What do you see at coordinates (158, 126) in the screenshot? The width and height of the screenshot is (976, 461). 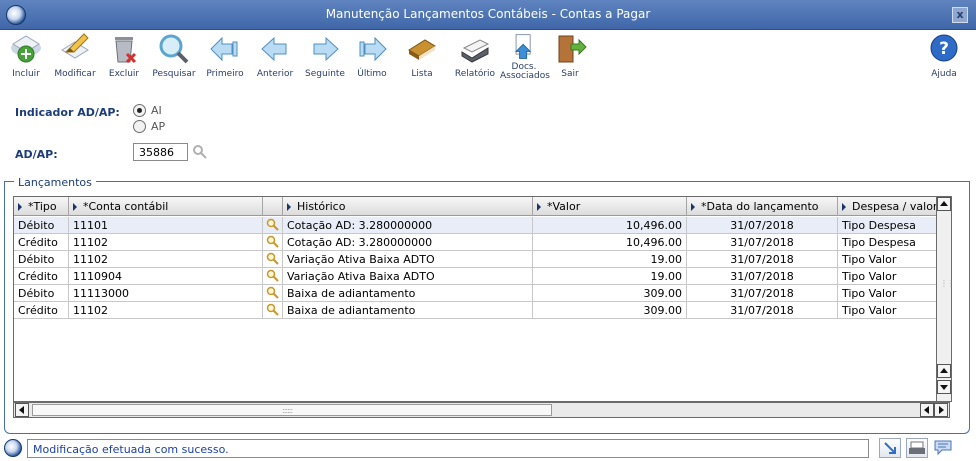 I see `radio-ap-label: AP` at bounding box center [158, 126].